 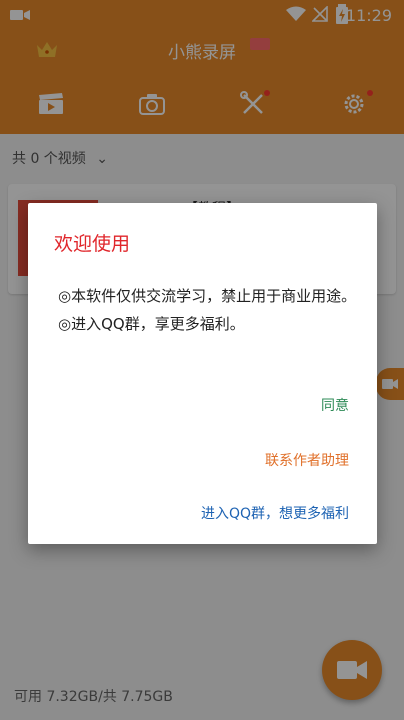 What do you see at coordinates (207, 296) in the screenshot?
I see `dialog-line-disclaimer: ◎本软件仅供交流学习，禁止用于商业用途。` at bounding box center [207, 296].